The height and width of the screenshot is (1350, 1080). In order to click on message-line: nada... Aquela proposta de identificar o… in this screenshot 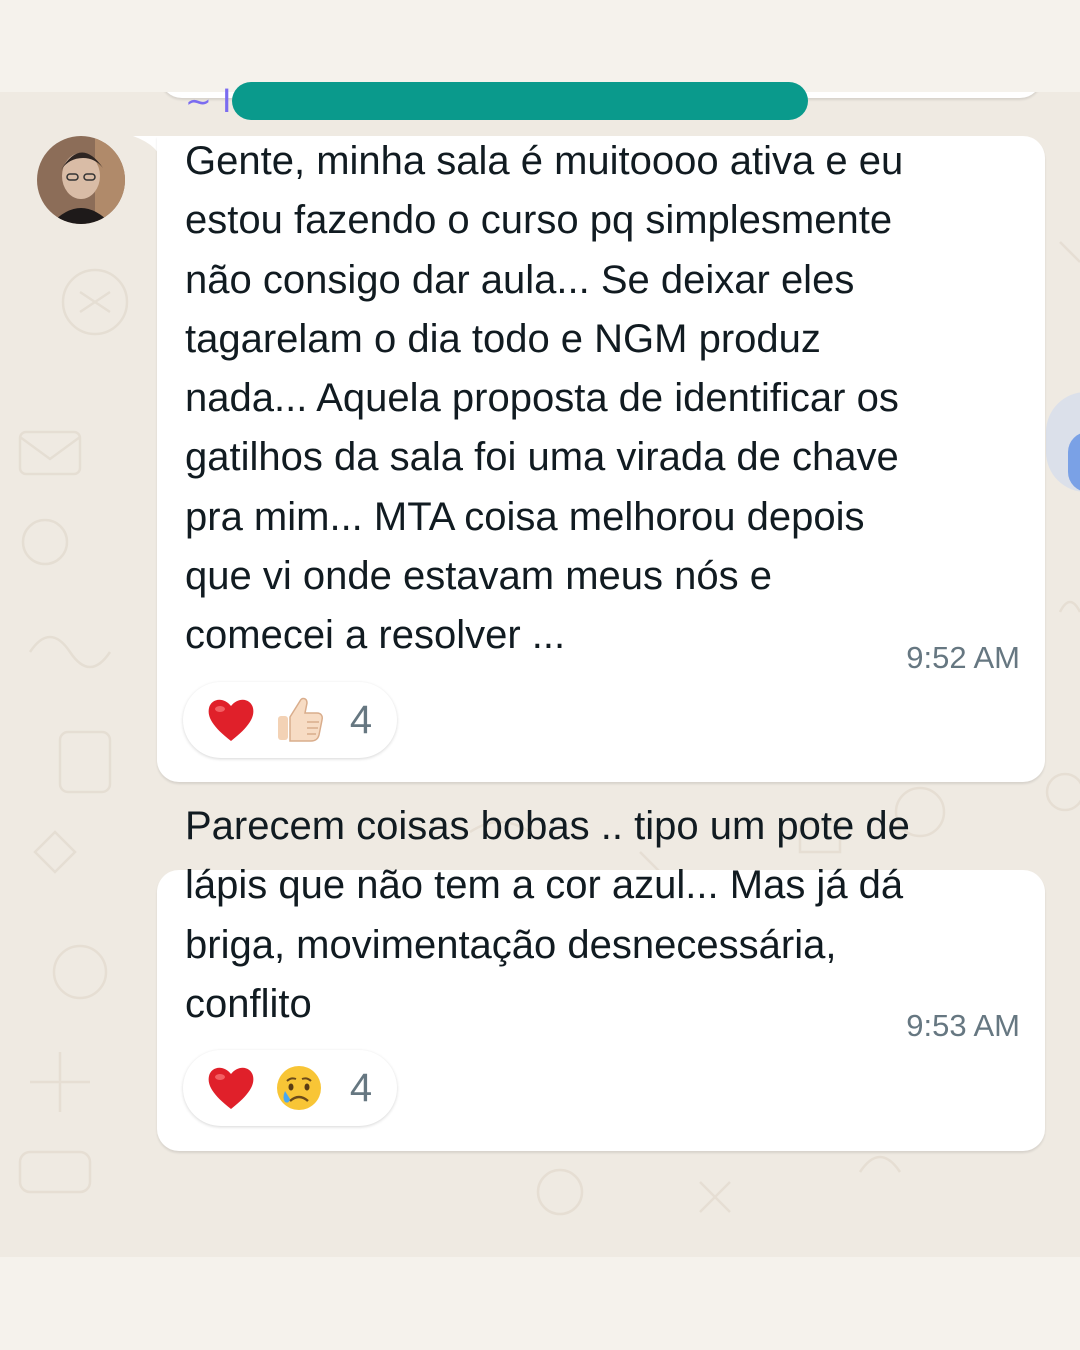, I will do `click(542, 398)`.